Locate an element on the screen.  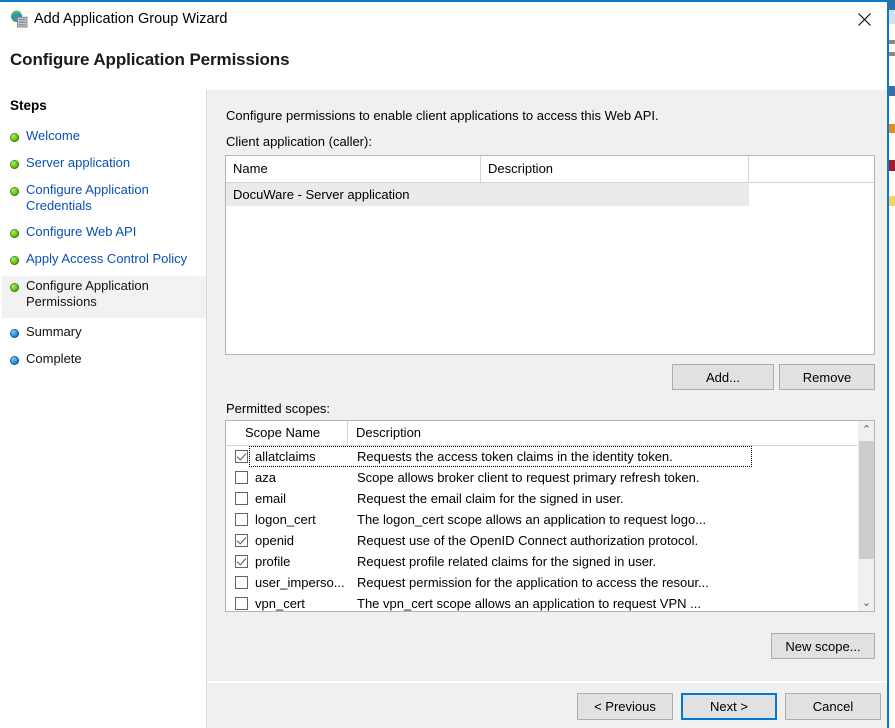
column-header-scope-description: Description is located at coordinates (611, 433).